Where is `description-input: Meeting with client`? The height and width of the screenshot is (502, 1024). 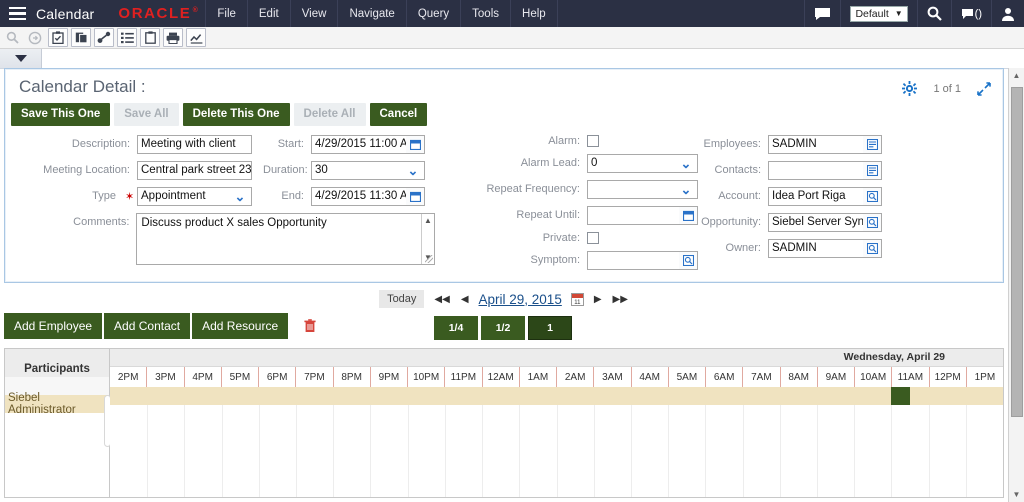
description-input: Meeting with client is located at coordinates (194, 144).